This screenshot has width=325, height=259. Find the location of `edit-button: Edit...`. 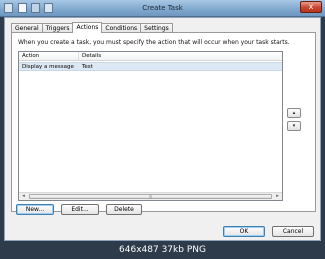

edit-button: Edit... is located at coordinates (80, 209).